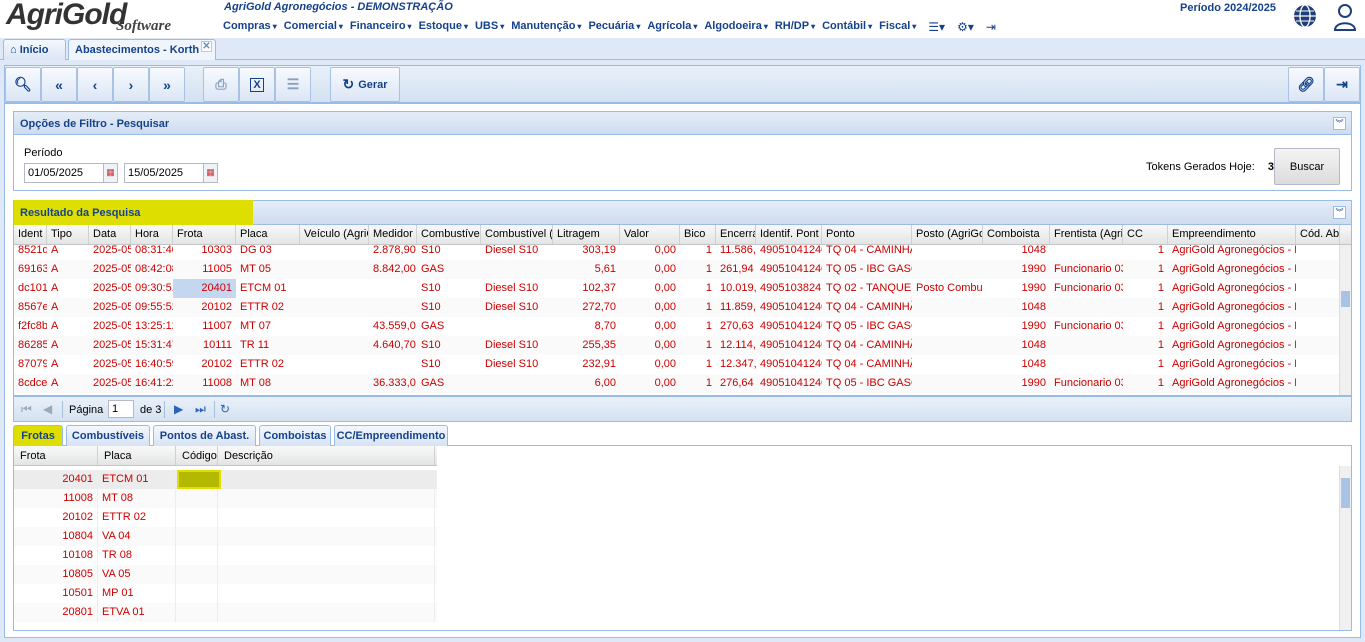  What do you see at coordinates (142, 49) in the screenshot?
I see `tab-abastecimentos: Abastecimentos - Korth ✕` at bounding box center [142, 49].